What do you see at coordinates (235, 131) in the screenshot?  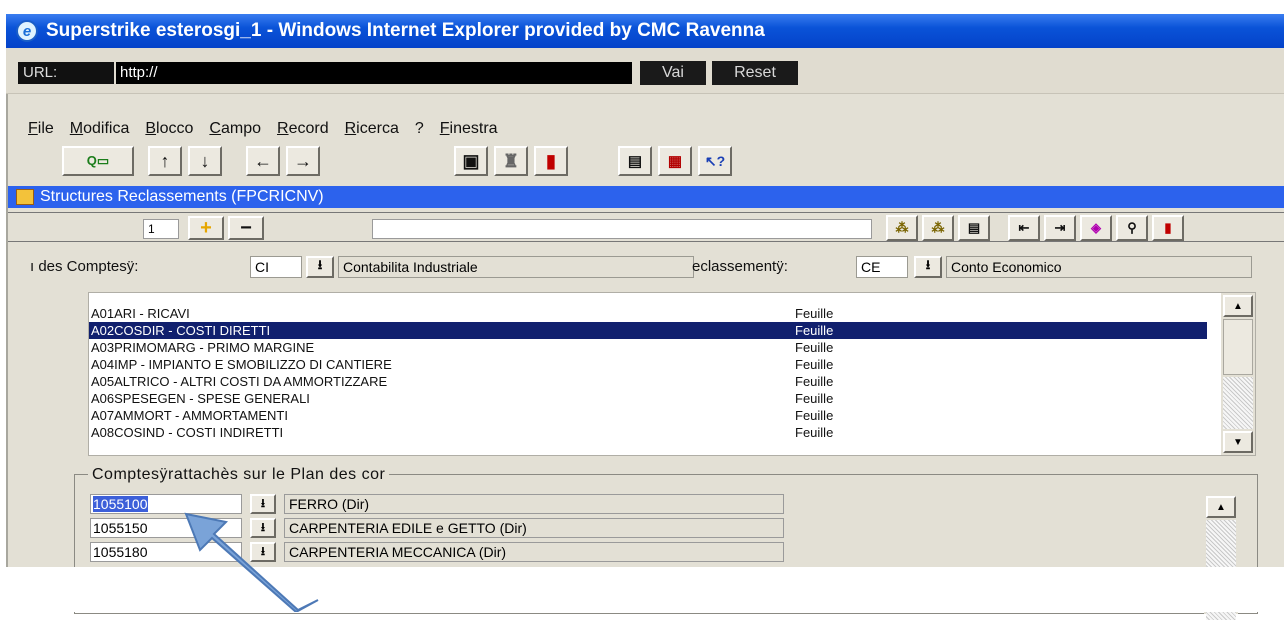 I see `menu-campo: Campo` at bounding box center [235, 131].